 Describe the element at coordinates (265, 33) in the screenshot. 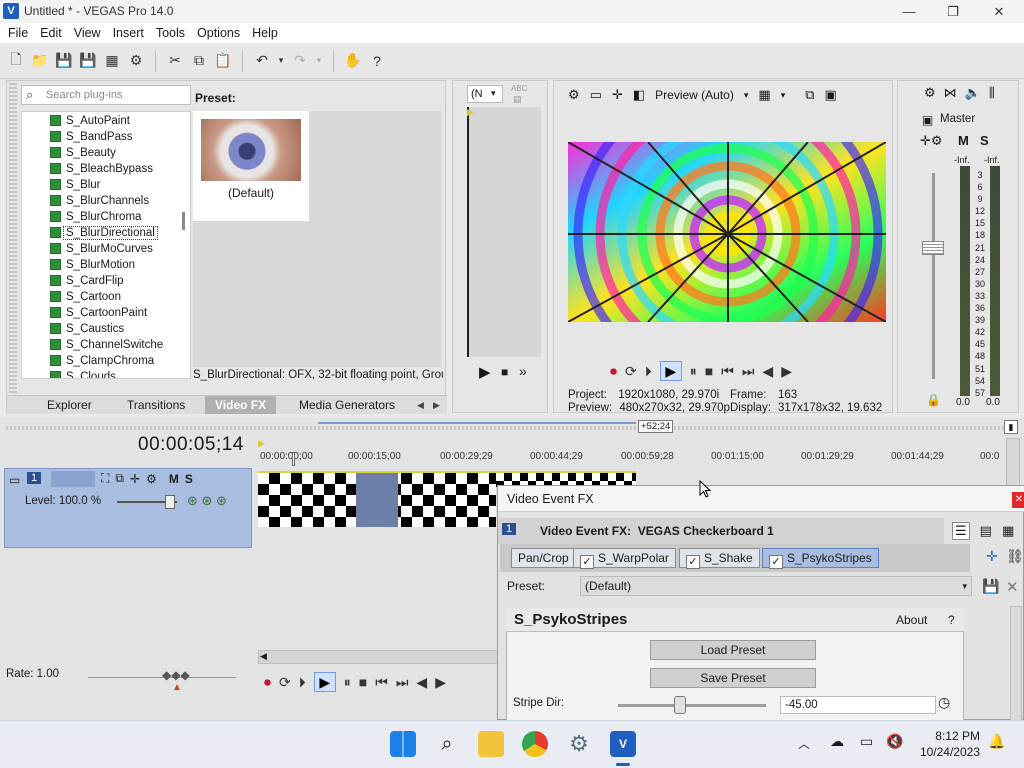

I see `menu-help: Help` at that location.